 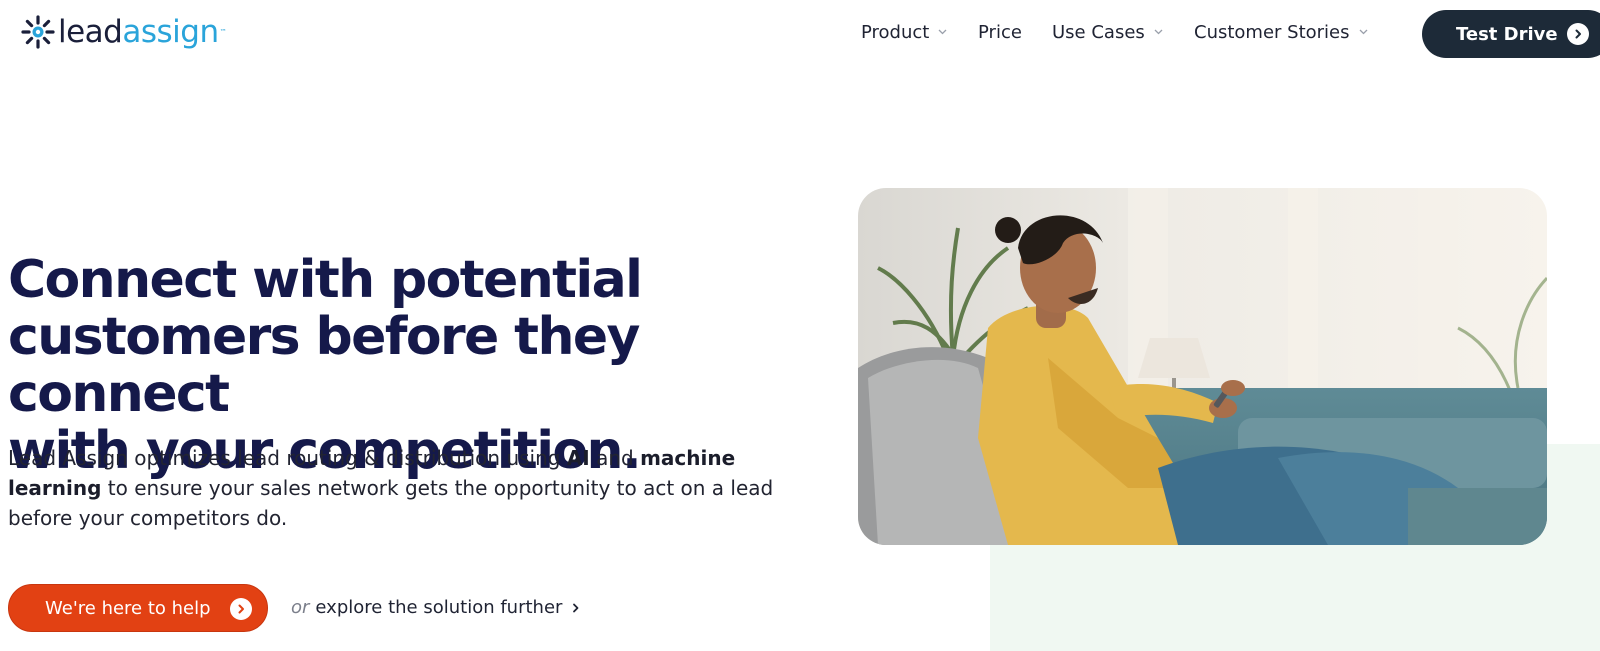 I want to click on brand-name-lead: lead, so click(x=90, y=32).